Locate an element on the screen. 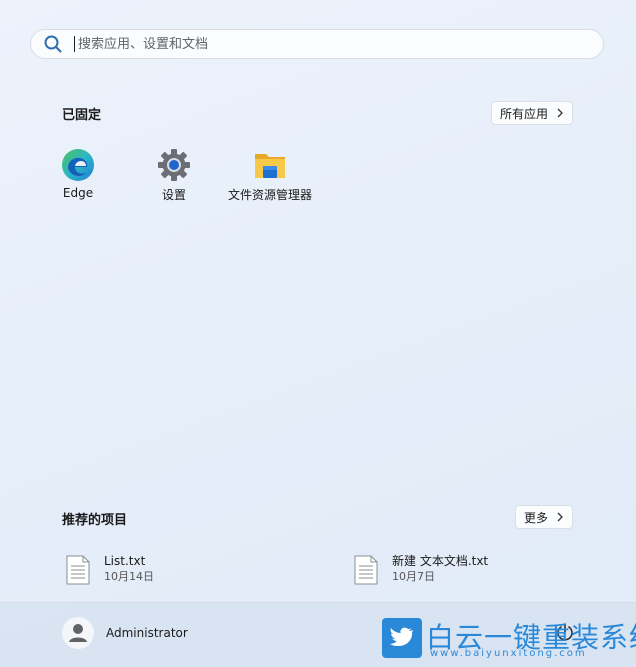  file-explorer-folder-icon is located at coordinates (270, 166).